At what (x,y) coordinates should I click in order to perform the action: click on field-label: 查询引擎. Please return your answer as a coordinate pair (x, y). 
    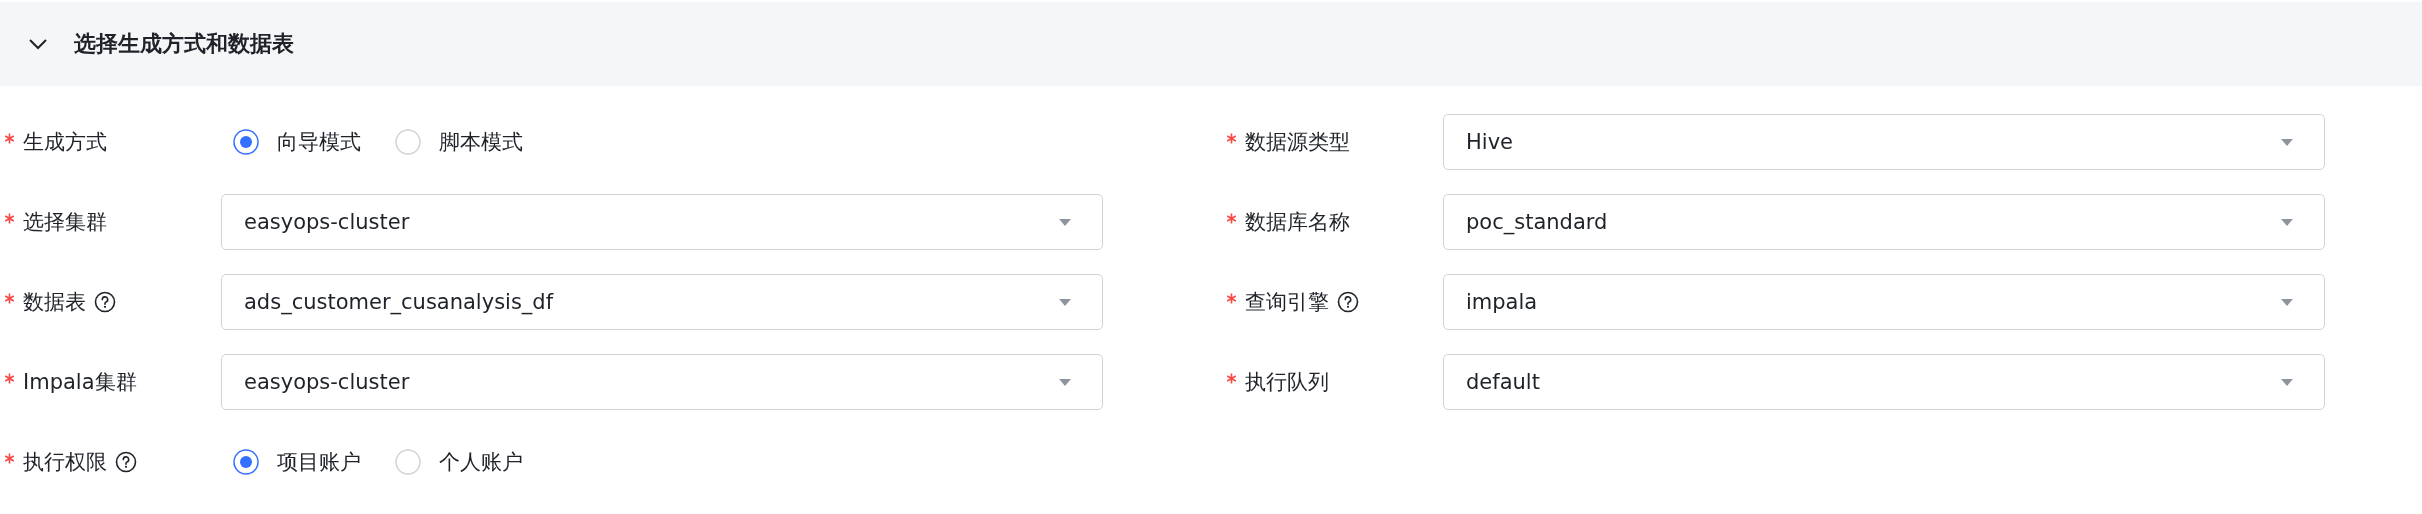
    Looking at the image, I should click on (1287, 302).